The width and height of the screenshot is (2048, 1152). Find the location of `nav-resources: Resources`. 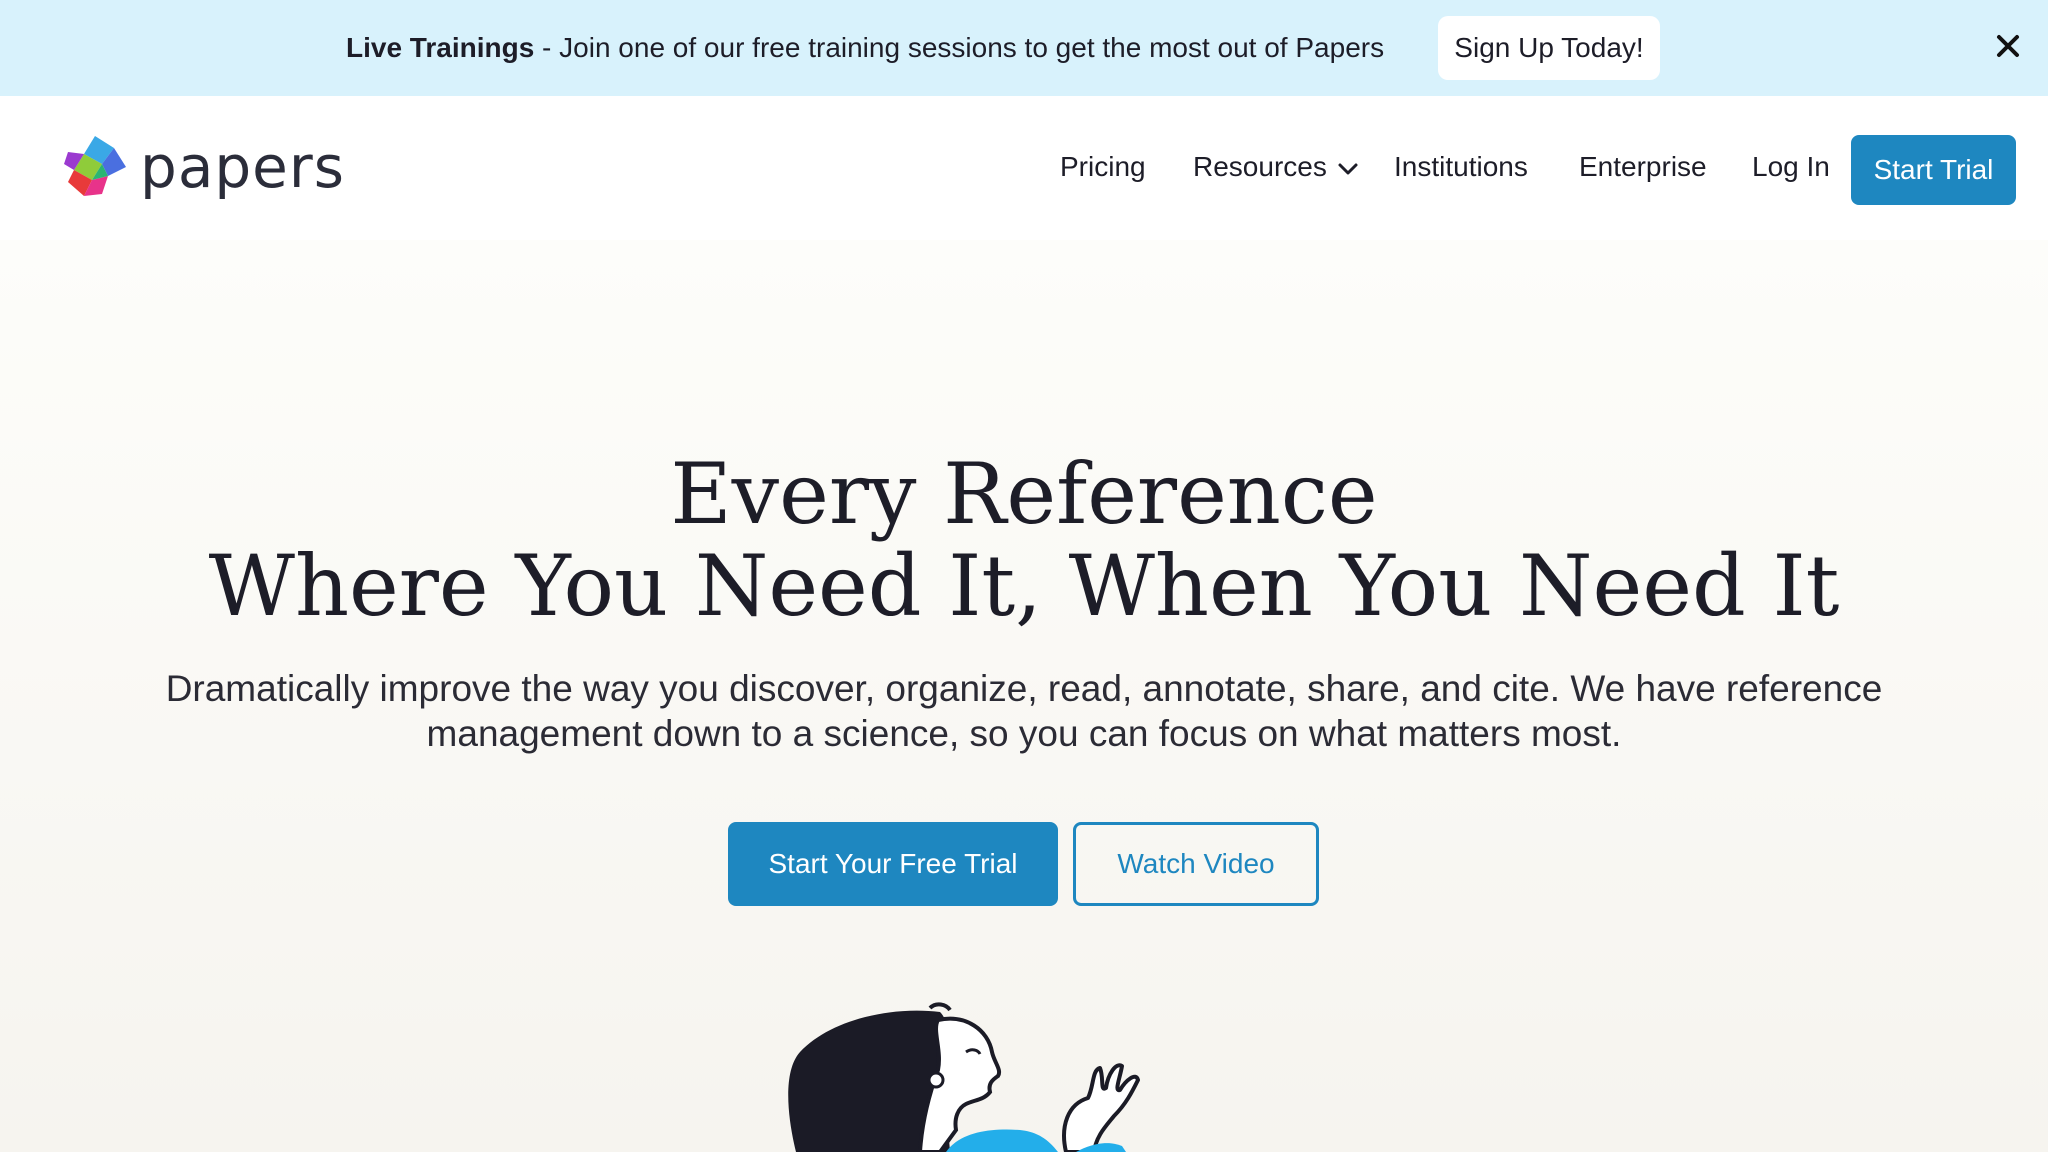

nav-resources: Resources is located at coordinates (1276, 167).